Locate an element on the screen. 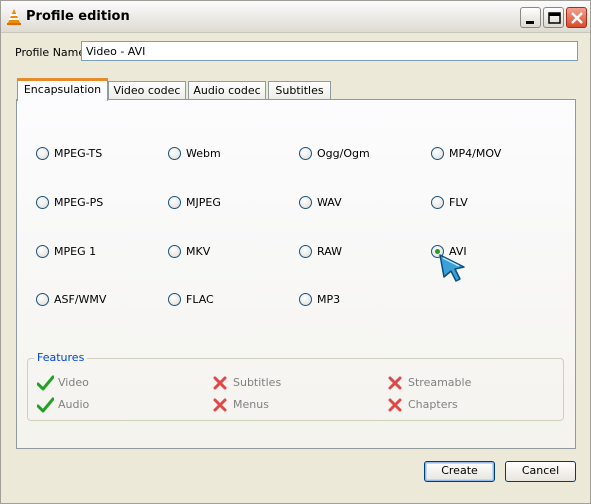  features-group is located at coordinates (295, 389).